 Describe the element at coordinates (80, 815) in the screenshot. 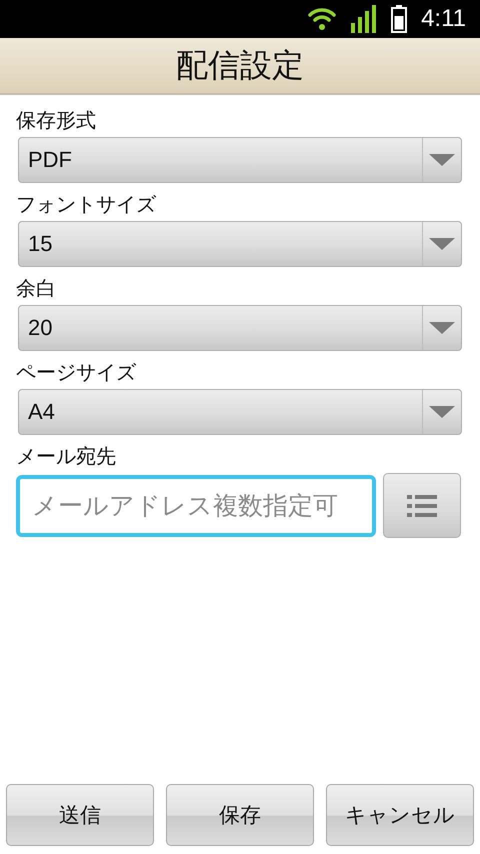

I see `action-button: 送信` at that location.